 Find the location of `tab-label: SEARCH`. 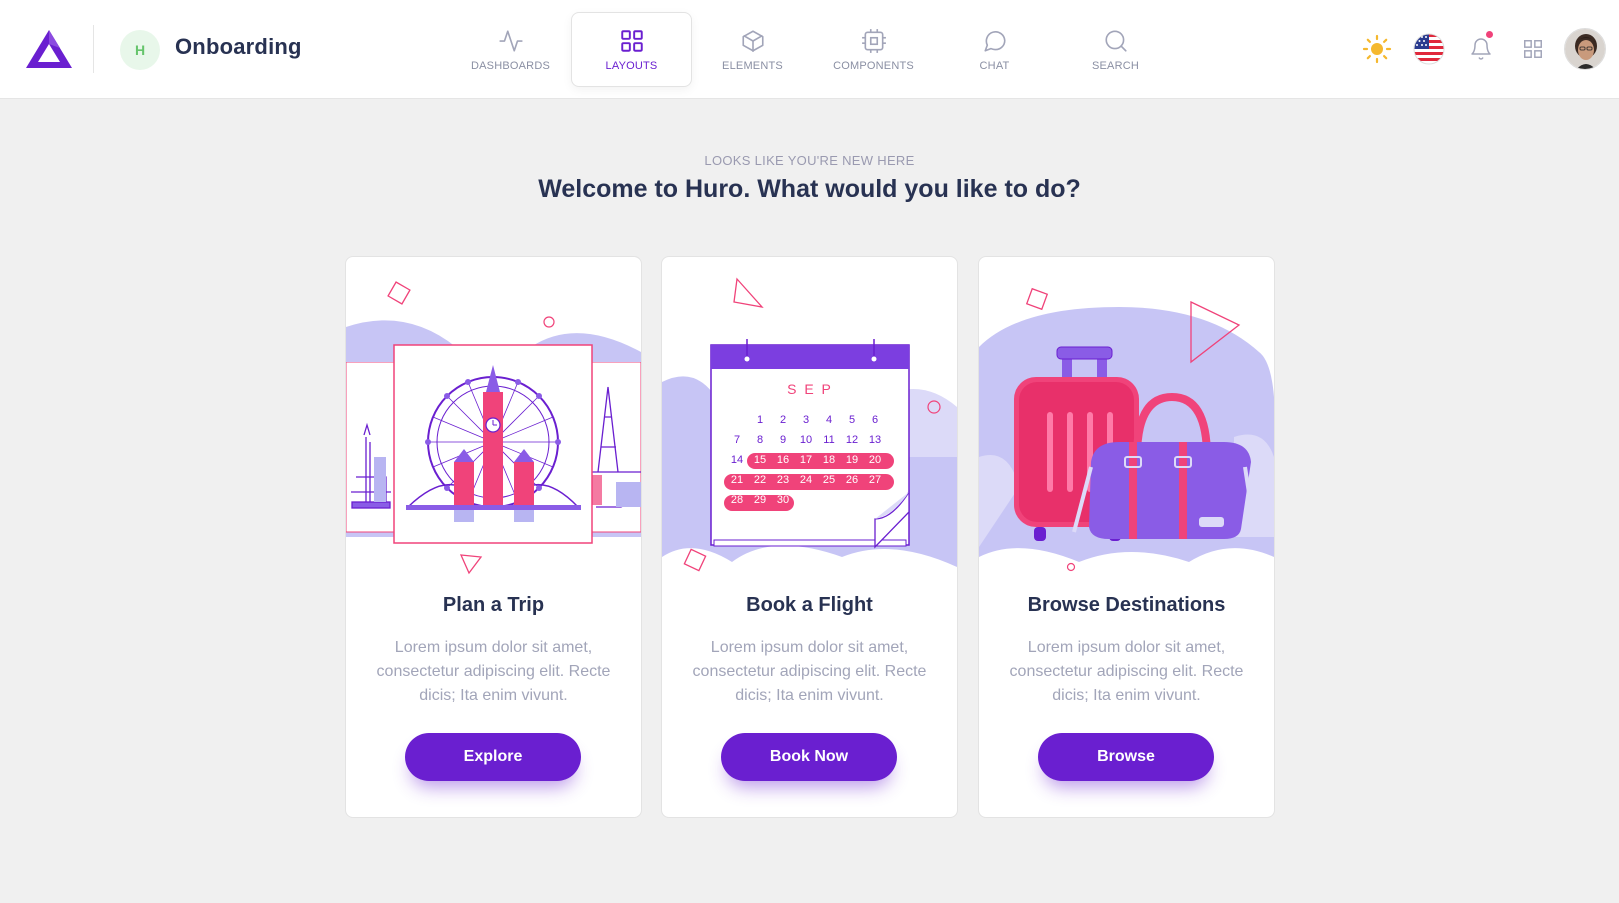

tab-label: SEARCH is located at coordinates (1115, 65).